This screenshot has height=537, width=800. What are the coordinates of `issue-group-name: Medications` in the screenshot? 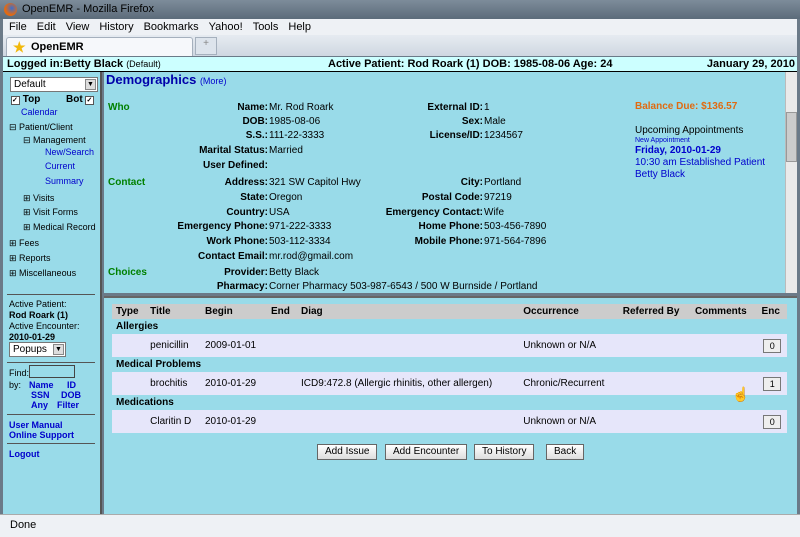 It's located at (145, 402).